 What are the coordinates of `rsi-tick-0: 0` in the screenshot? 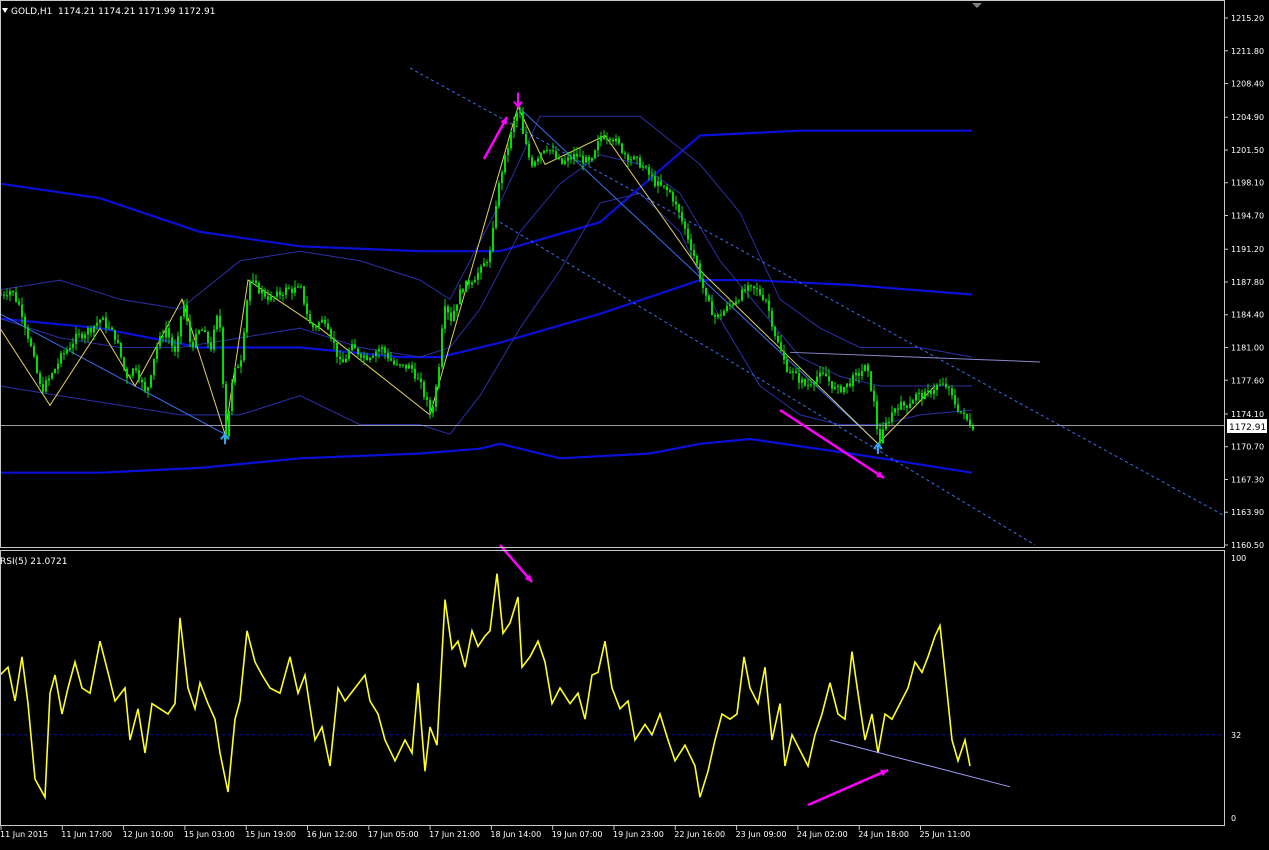 It's located at (1233, 818).